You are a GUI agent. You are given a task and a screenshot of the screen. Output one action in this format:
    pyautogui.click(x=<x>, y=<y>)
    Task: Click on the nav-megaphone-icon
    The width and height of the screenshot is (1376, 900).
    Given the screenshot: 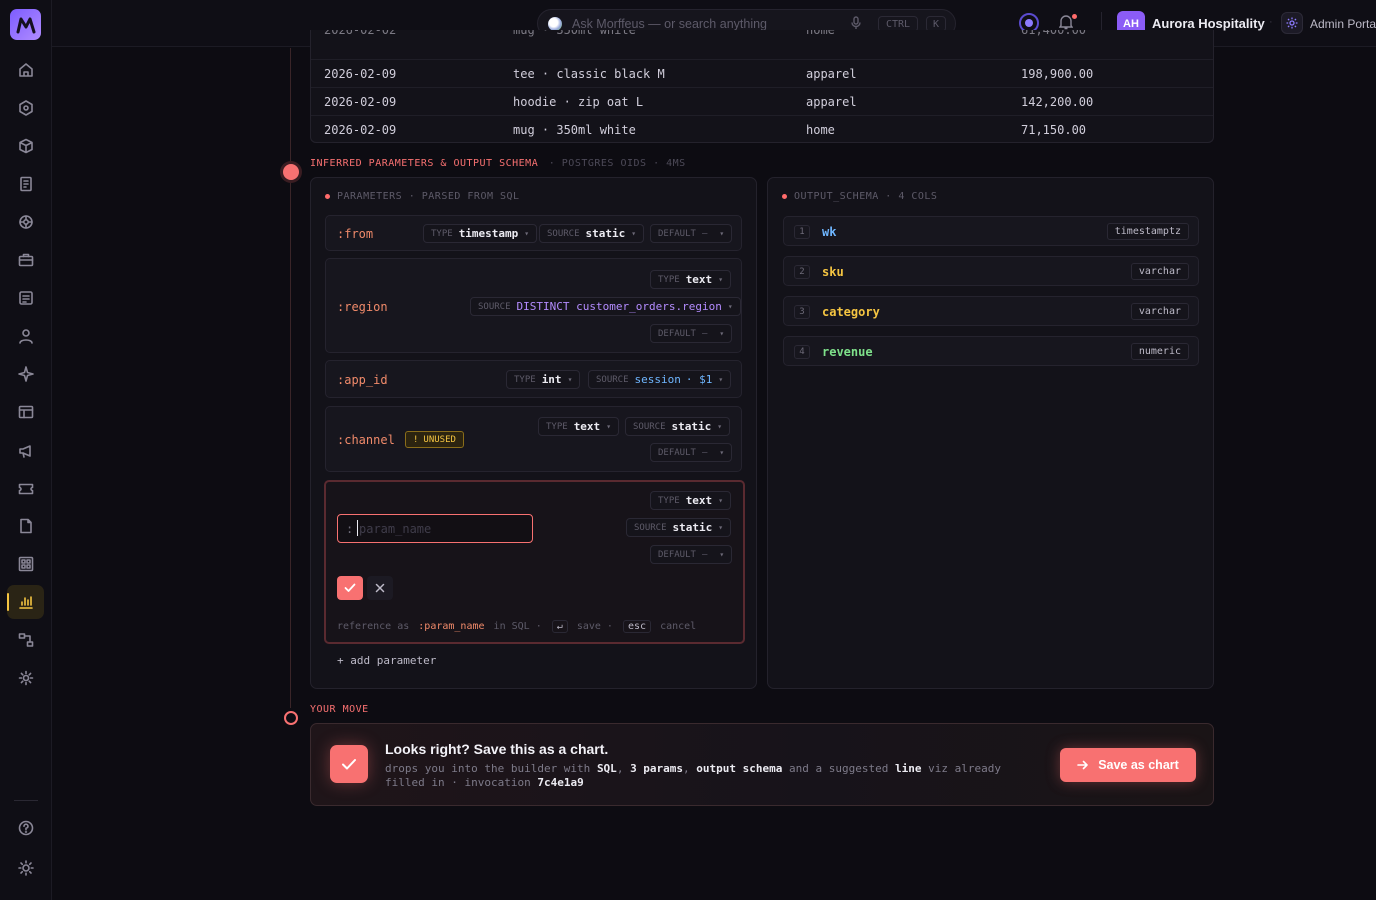 What is the action you would take?
    pyautogui.click(x=26, y=451)
    